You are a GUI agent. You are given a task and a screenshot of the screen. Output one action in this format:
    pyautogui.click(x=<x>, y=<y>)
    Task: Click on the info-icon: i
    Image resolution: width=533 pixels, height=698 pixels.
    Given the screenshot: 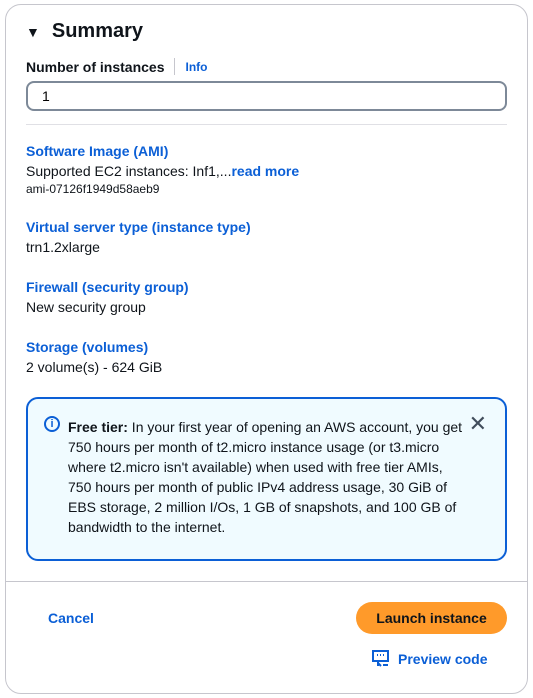 What is the action you would take?
    pyautogui.click(x=52, y=424)
    